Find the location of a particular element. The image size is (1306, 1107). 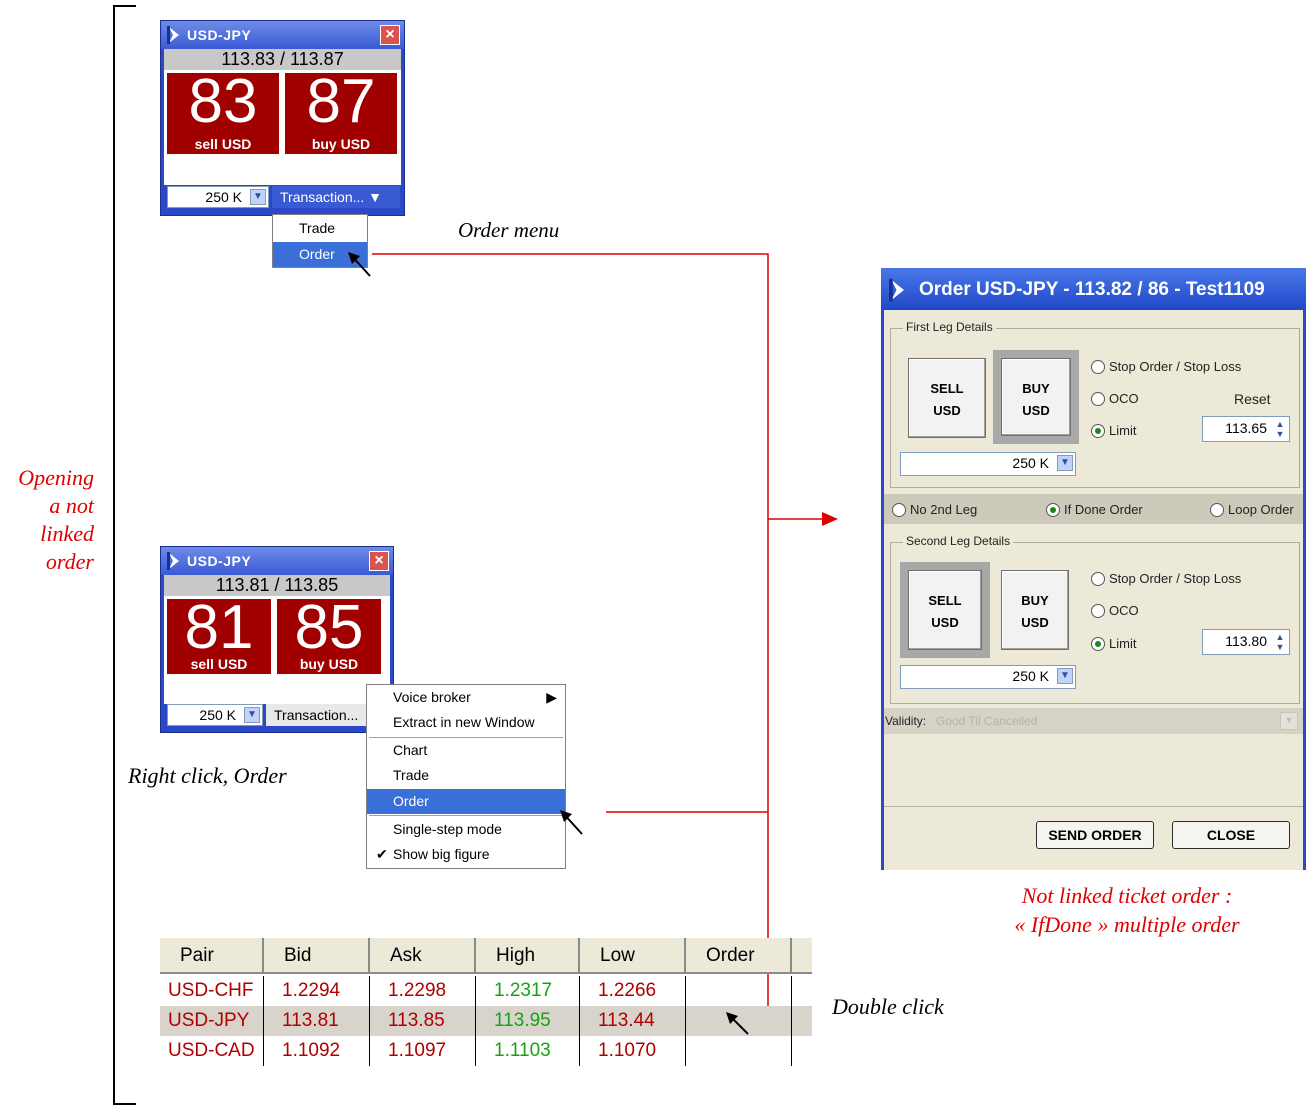

cell-pair: USD-CHF is located at coordinates (212, 991).